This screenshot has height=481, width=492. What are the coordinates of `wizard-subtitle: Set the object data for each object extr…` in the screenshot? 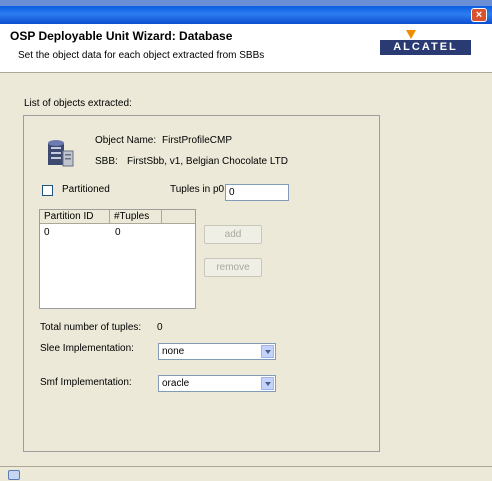 It's located at (141, 55).